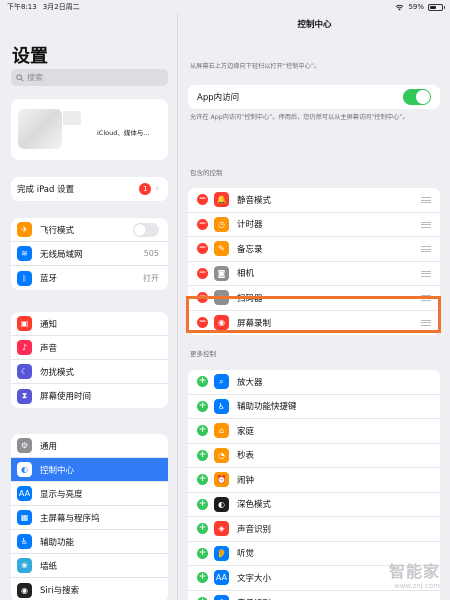 Image resolution: width=450 pixels, height=600 pixels. What do you see at coordinates (400, 7) in the screenshot?
I see `wifi-status-icon` at bounding box center [400, 7].